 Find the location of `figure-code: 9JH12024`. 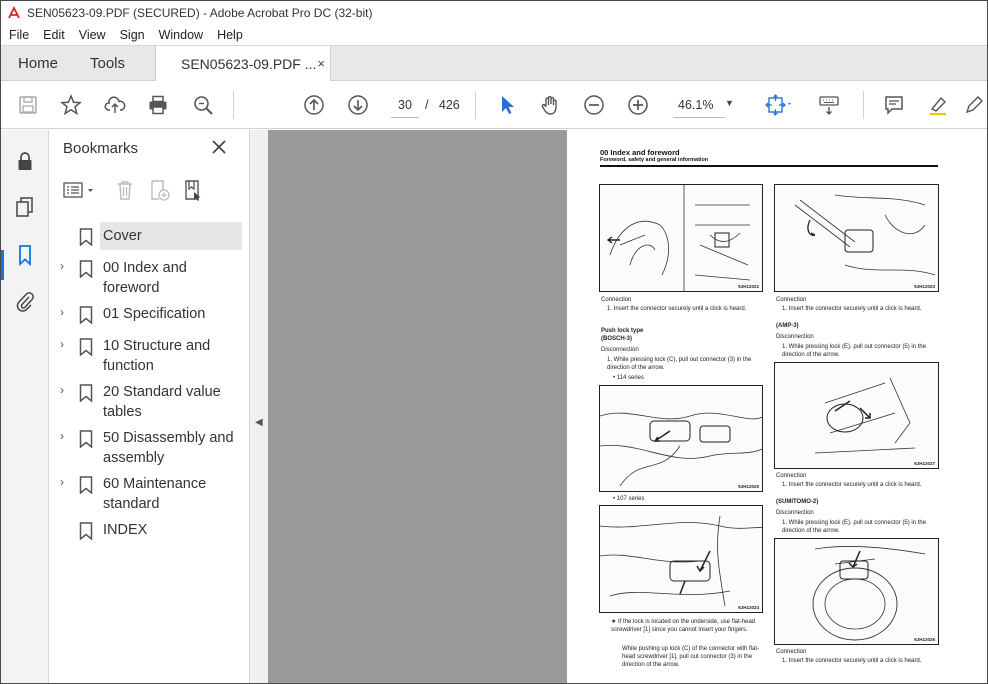

figure-code: 9JH12024 is located at coordinates (748, 607).